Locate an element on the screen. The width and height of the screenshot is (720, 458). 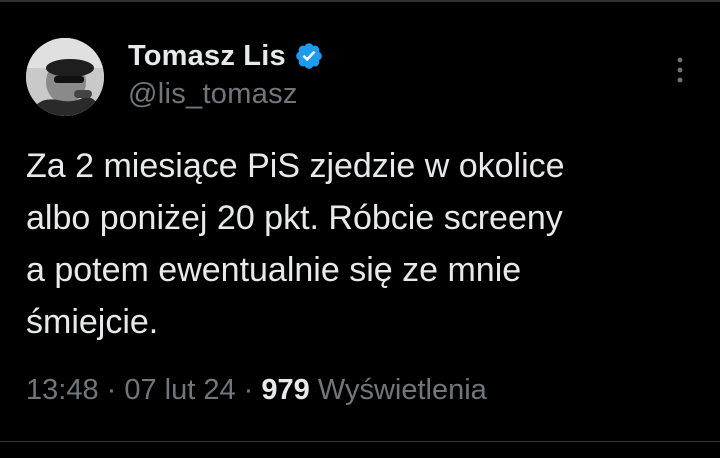
user-avatar is located at coordinates (65, 77).